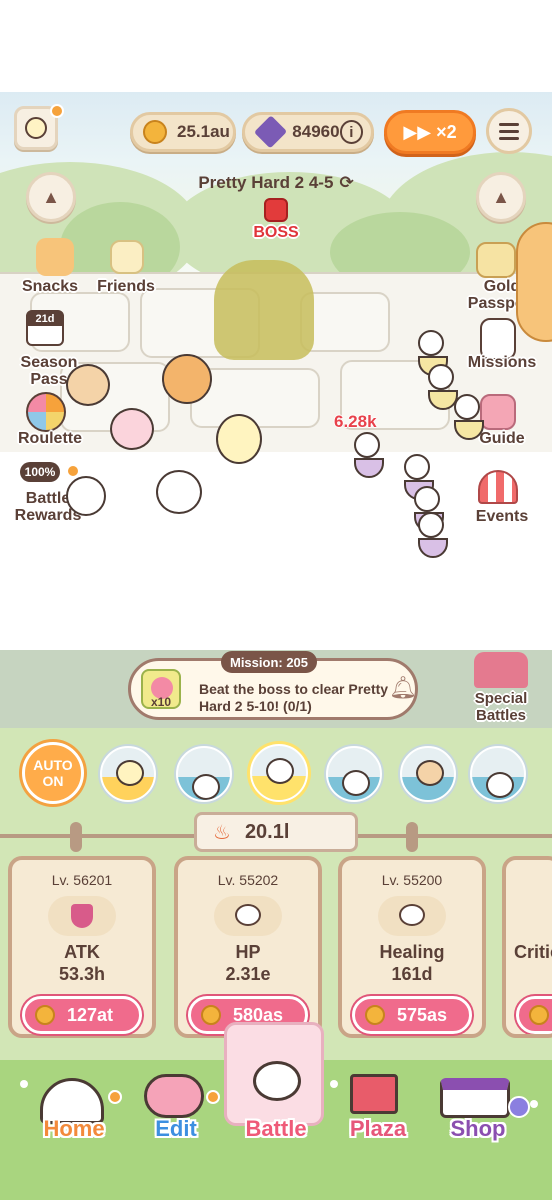 Image resolution: width=552 pixels, height=1200 pixels. I want to click on special-battles-icon, so click(501, 670).